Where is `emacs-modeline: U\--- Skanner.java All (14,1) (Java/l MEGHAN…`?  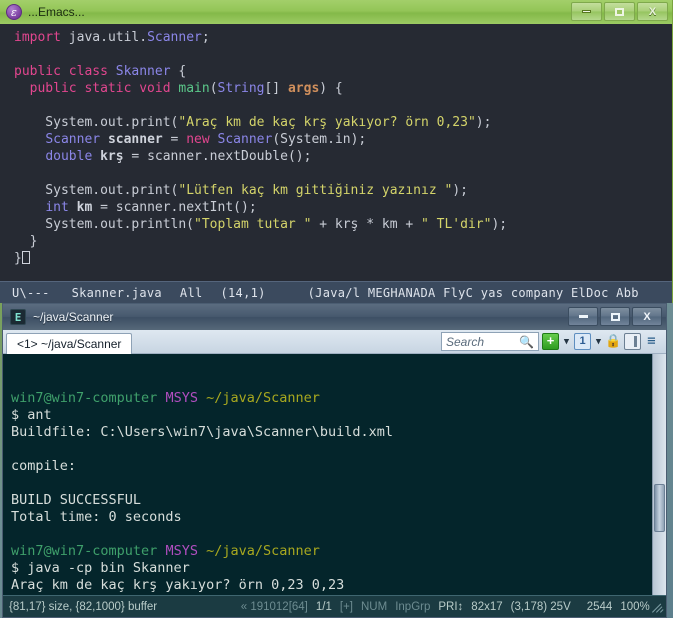 emacs-modeline: U\--- Skanner.java All (14,1) (Java/l MEGHAN… is located at coordinates (336, 292).